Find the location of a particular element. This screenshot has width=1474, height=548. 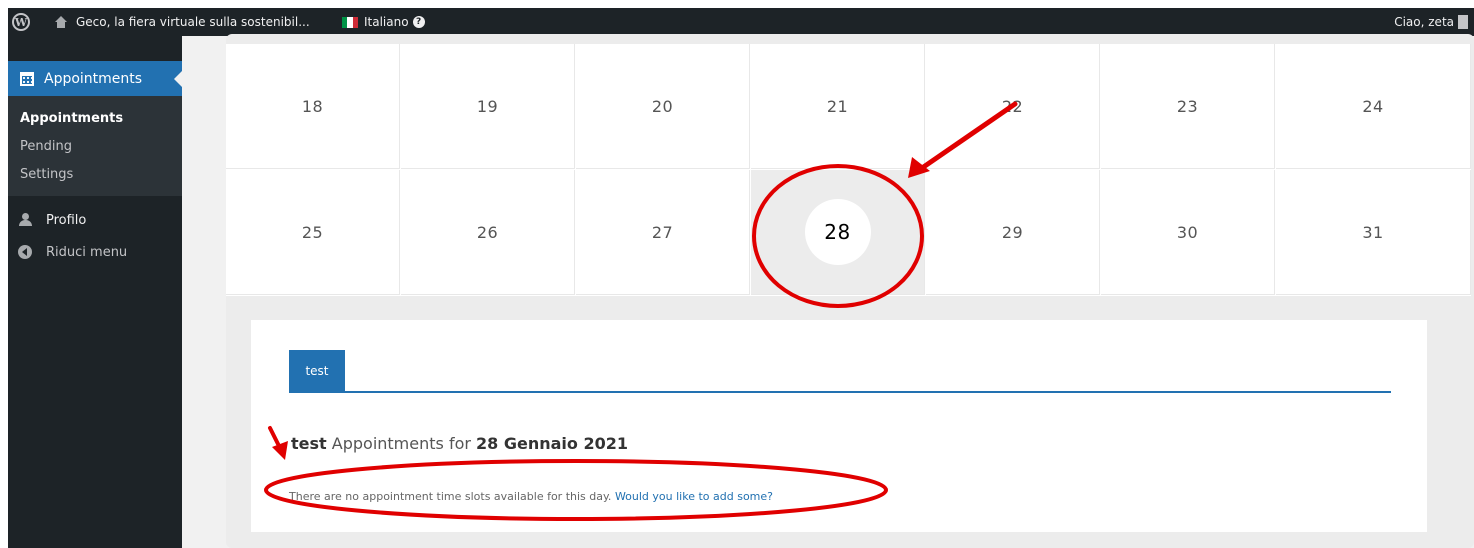

submenu-item-settings: Settings is located at coordinates (95, 175).